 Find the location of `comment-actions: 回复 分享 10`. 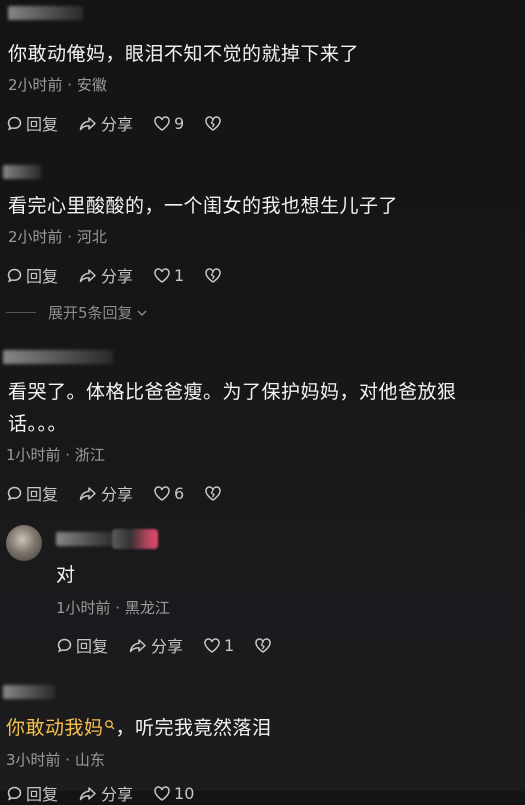

comment-actions: 回复 分享 10 is located at coordinates (110, 793).